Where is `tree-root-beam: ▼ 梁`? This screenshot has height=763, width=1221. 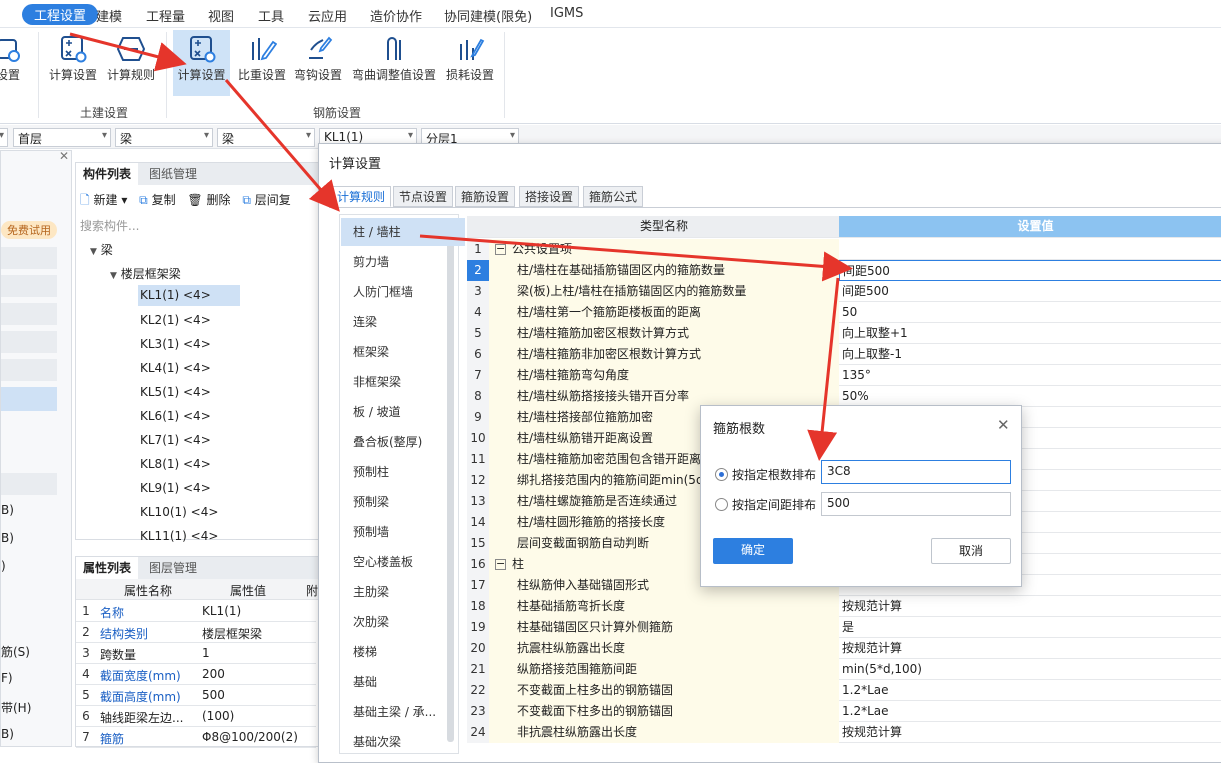 tree-root-beam: ▼ 梁 is located at coordinates (101, 249).